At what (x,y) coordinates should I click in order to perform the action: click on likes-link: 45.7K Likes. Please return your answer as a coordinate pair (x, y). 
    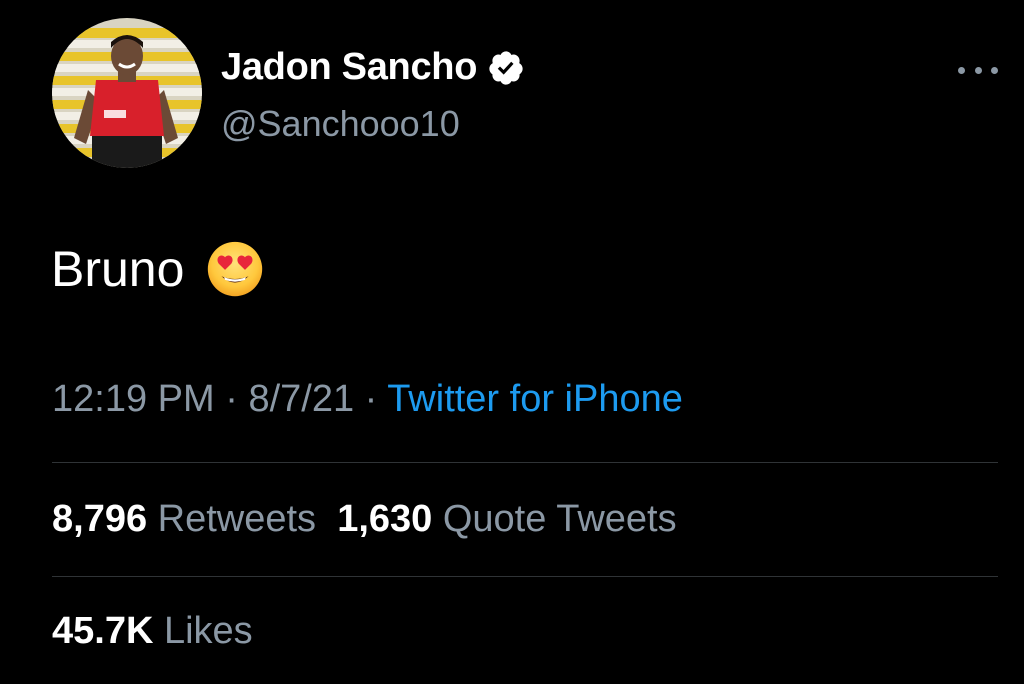
    Looking at the image, I should click on (152, 631).